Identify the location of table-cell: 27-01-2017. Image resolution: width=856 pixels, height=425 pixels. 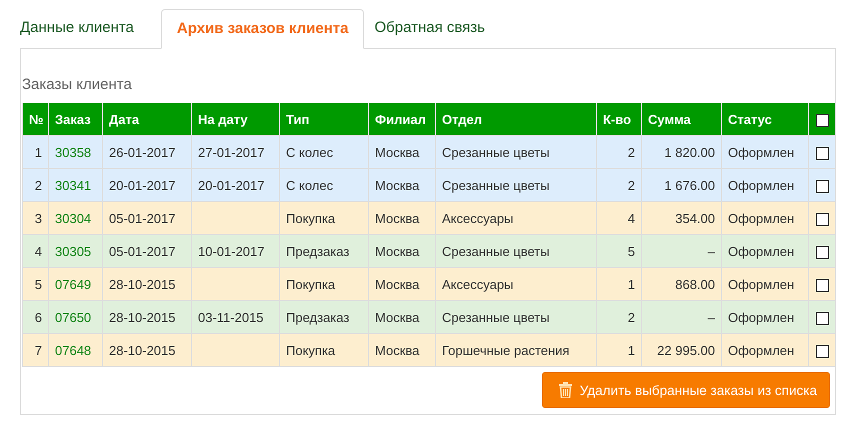
(231, 152).